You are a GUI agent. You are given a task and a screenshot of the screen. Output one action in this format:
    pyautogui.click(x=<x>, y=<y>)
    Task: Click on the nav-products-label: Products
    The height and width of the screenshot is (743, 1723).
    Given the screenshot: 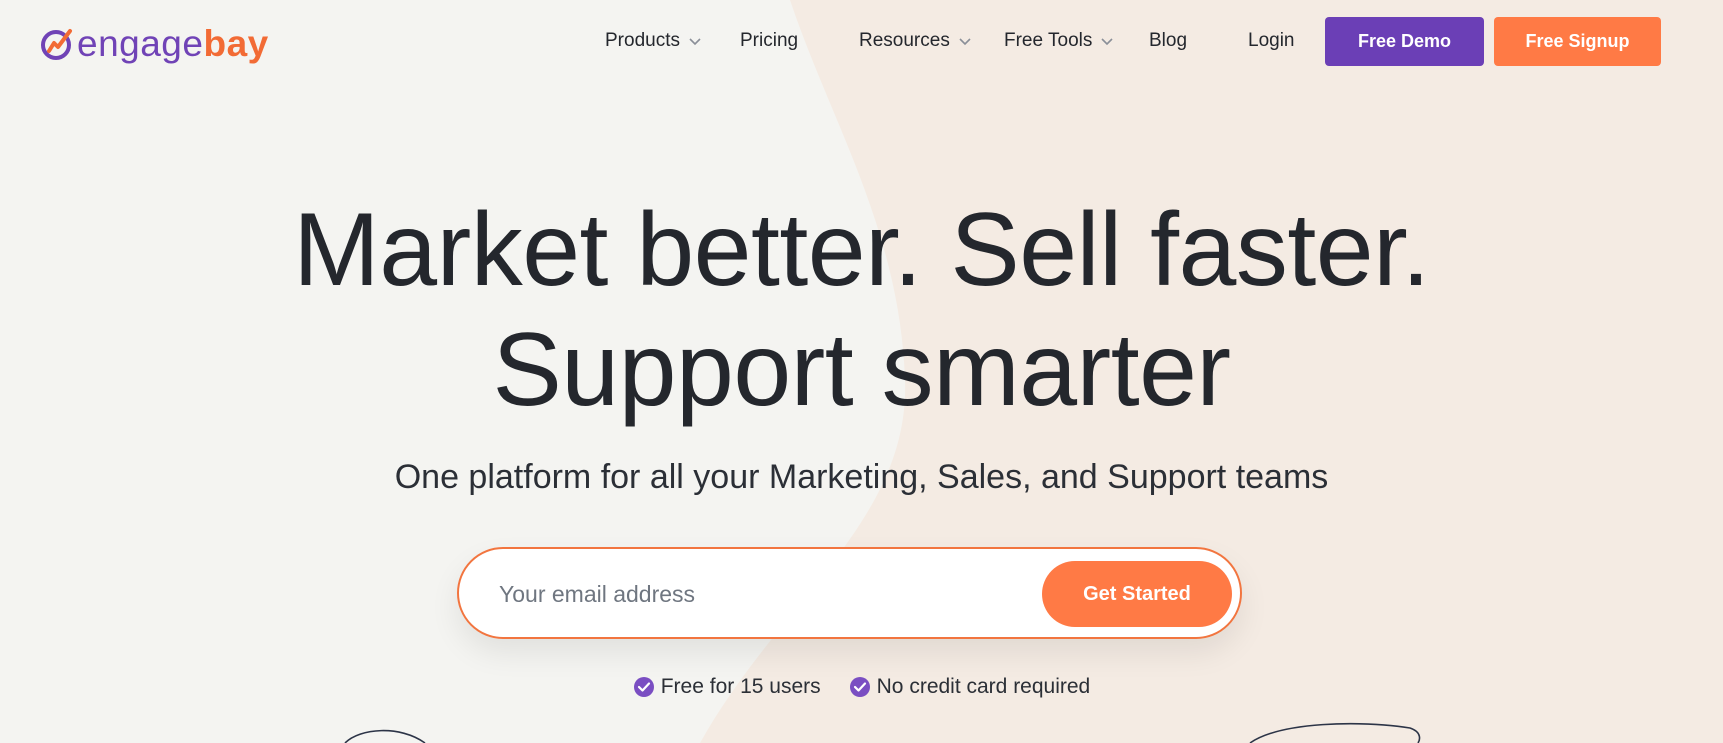 What is the action you would take?
    pyautogui.click(x=642, y=40)
    